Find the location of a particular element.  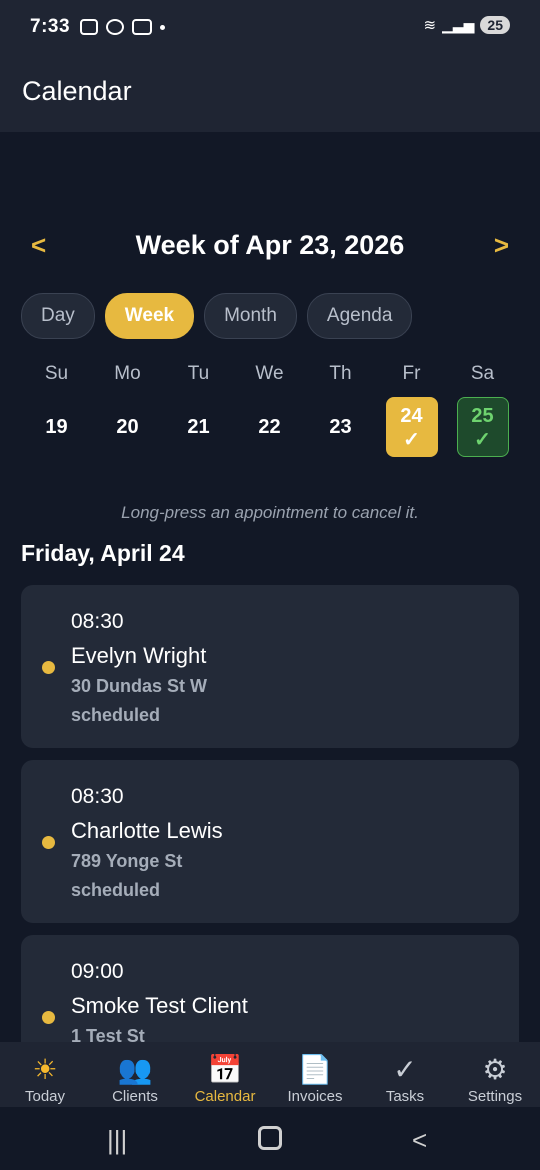

date-number: 21 is located at coordinates (198, 426).